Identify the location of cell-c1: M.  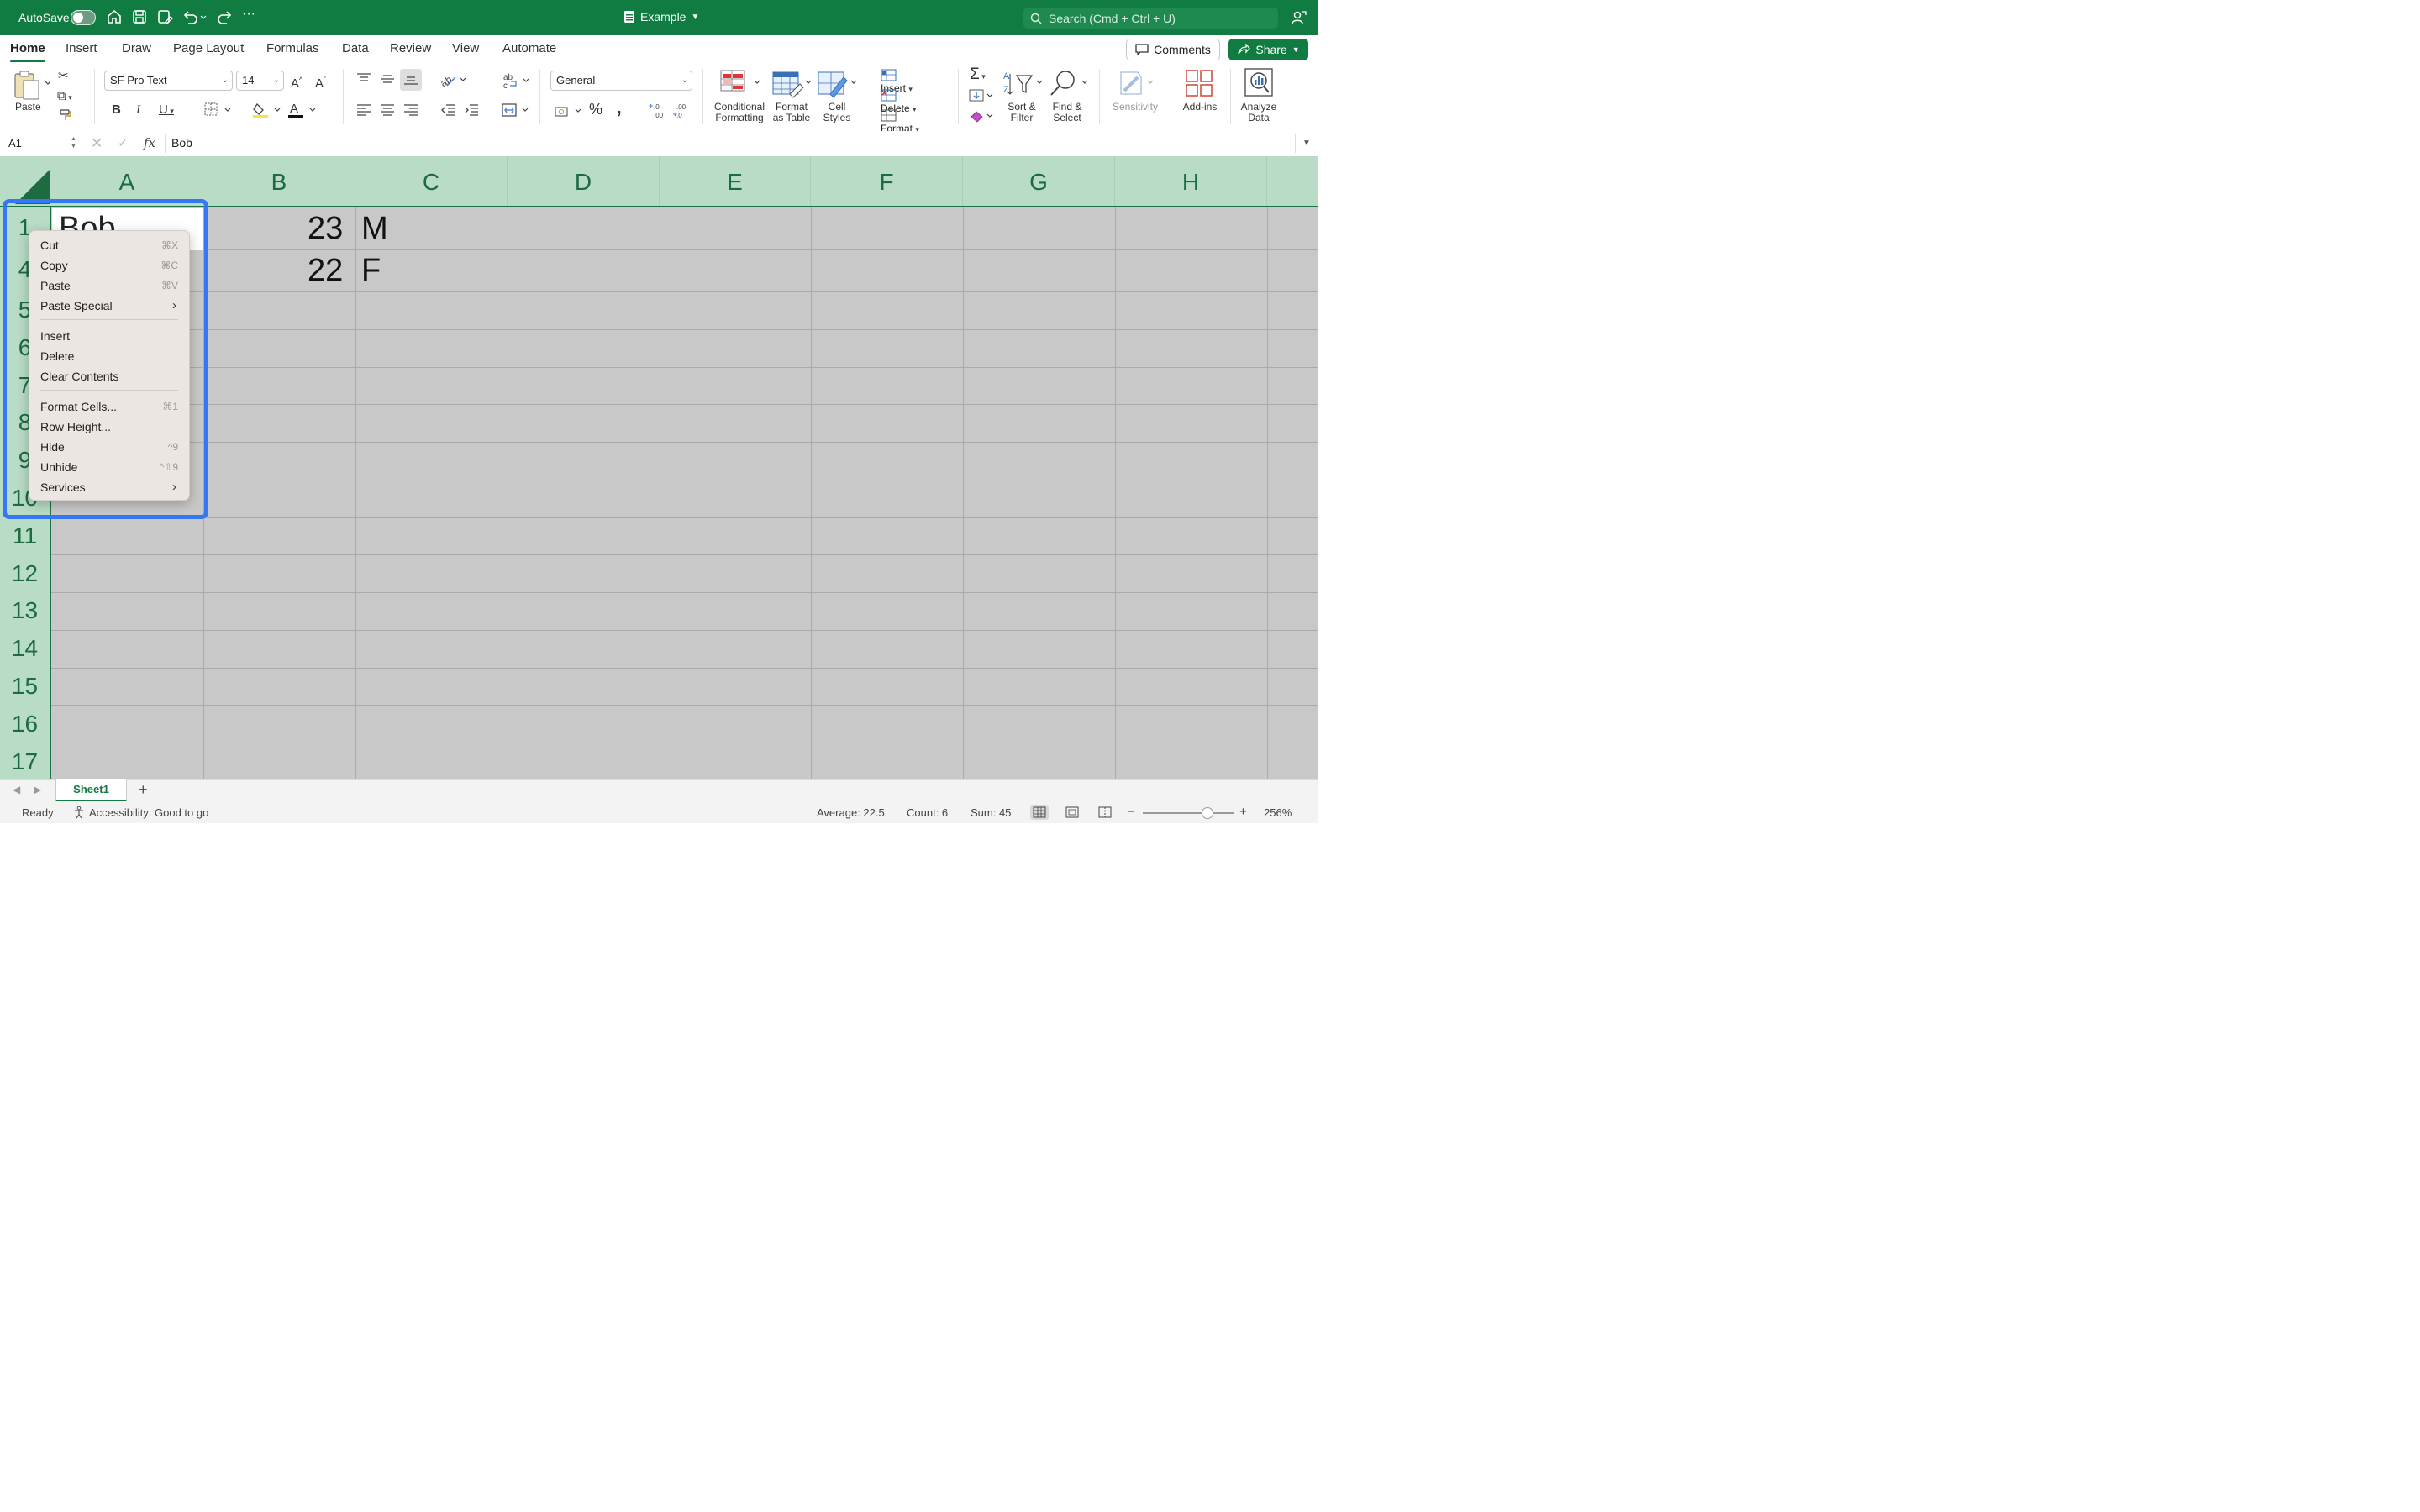
(374, 229).